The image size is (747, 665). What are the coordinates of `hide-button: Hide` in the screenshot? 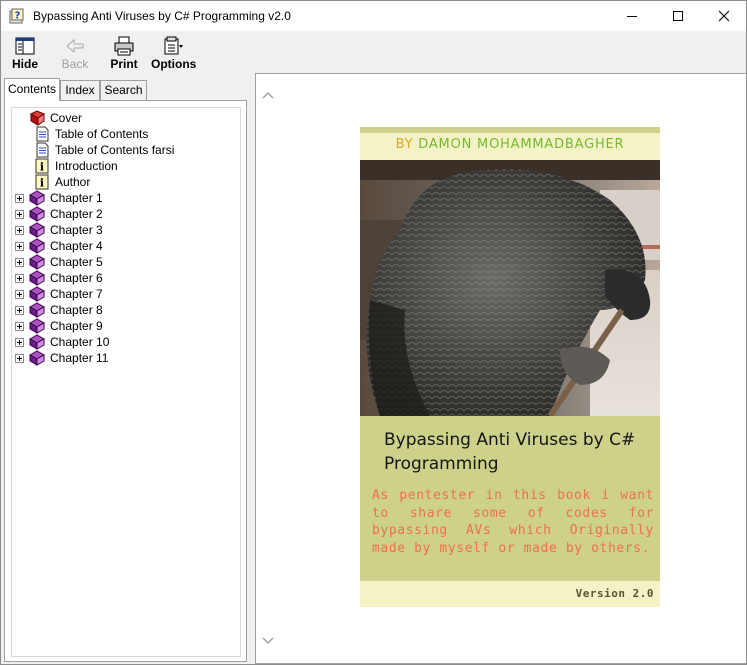 It's located at (25, 52).